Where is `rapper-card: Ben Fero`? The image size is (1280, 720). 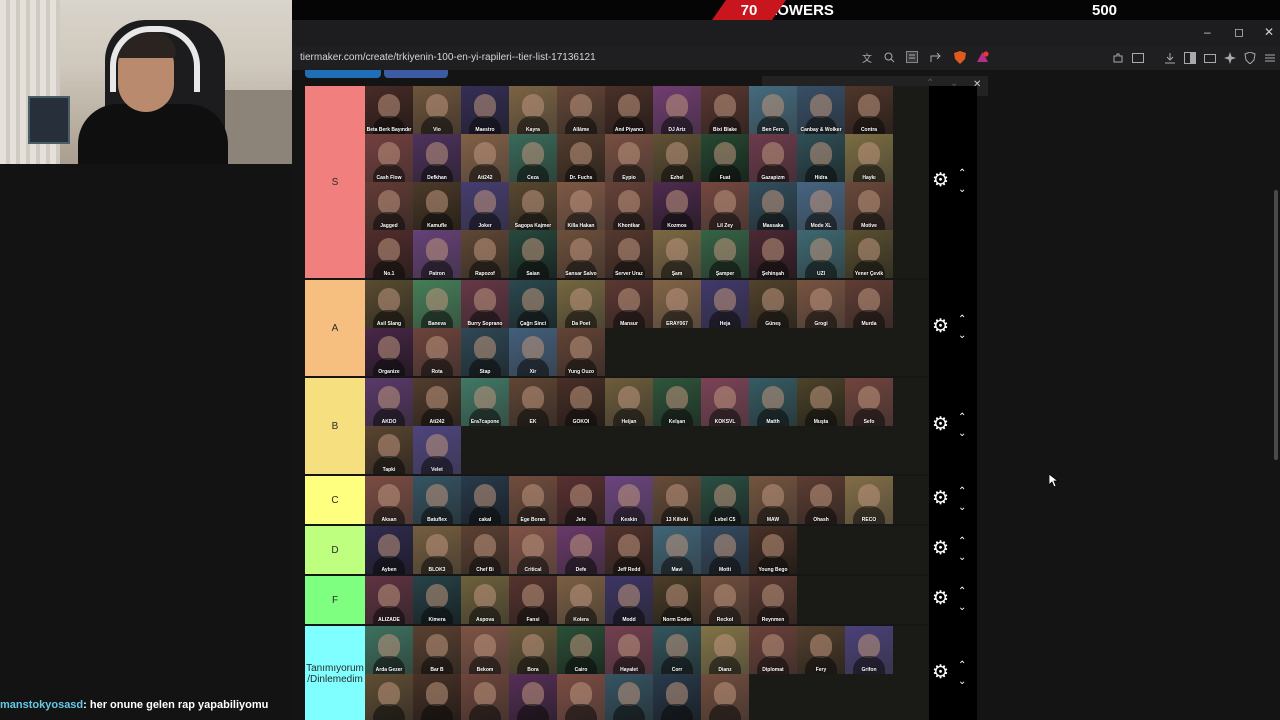
rapper-card: Ben Fero is located at coordinates (773, 110).